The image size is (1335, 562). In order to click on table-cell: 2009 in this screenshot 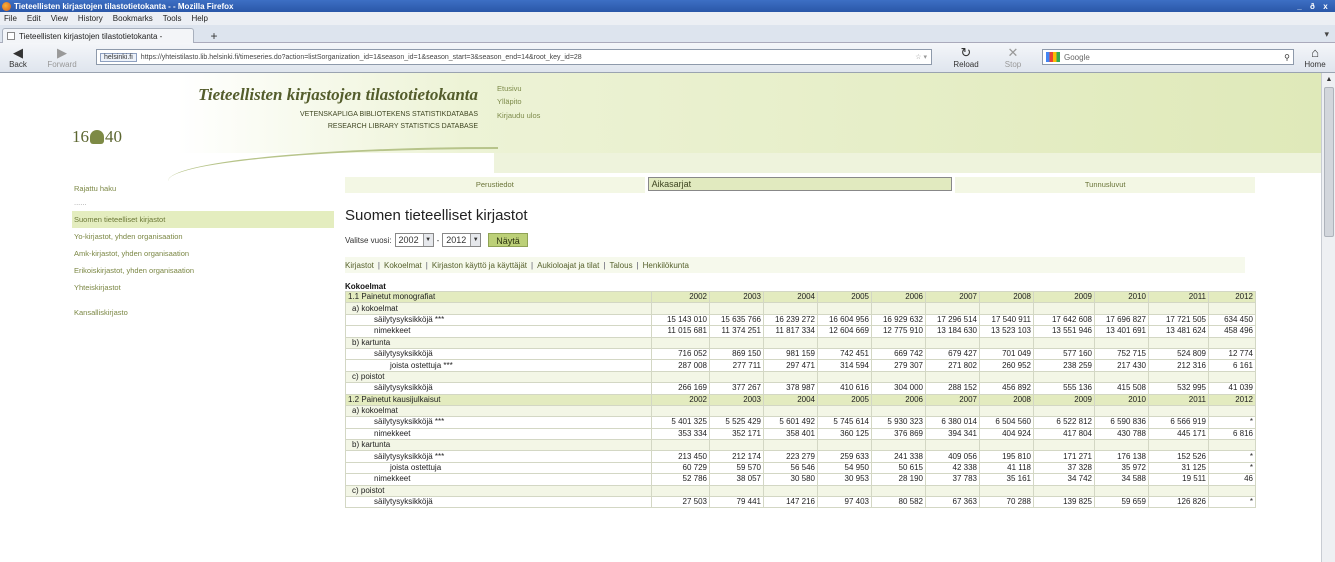, I will do `click(1064, 399)`.